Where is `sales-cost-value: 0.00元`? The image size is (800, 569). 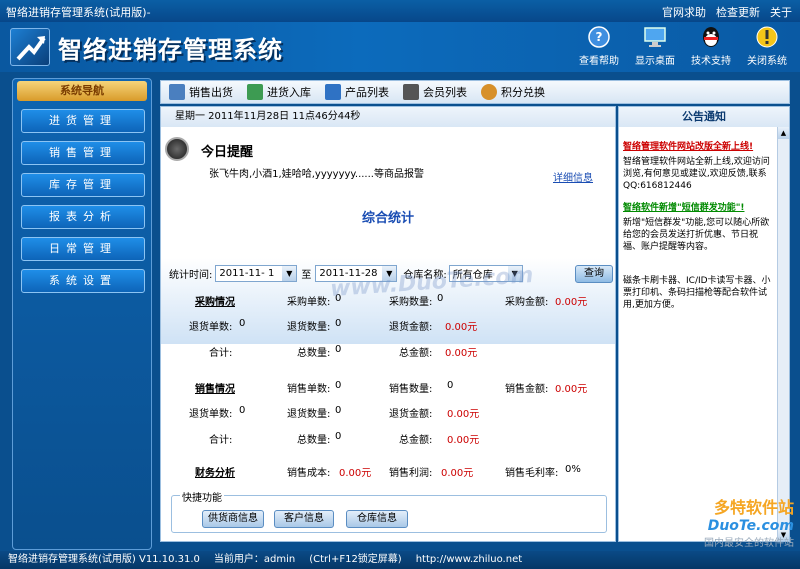
sales-cost-value: 0.00元 is located at coordinates (355, 473).